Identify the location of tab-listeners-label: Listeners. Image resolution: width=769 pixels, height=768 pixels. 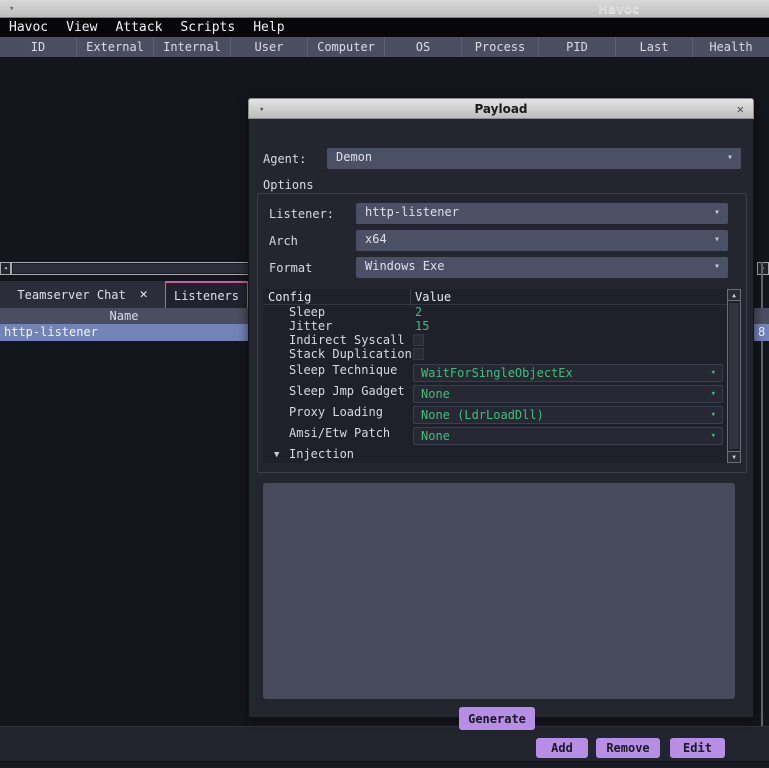
(206, 295).